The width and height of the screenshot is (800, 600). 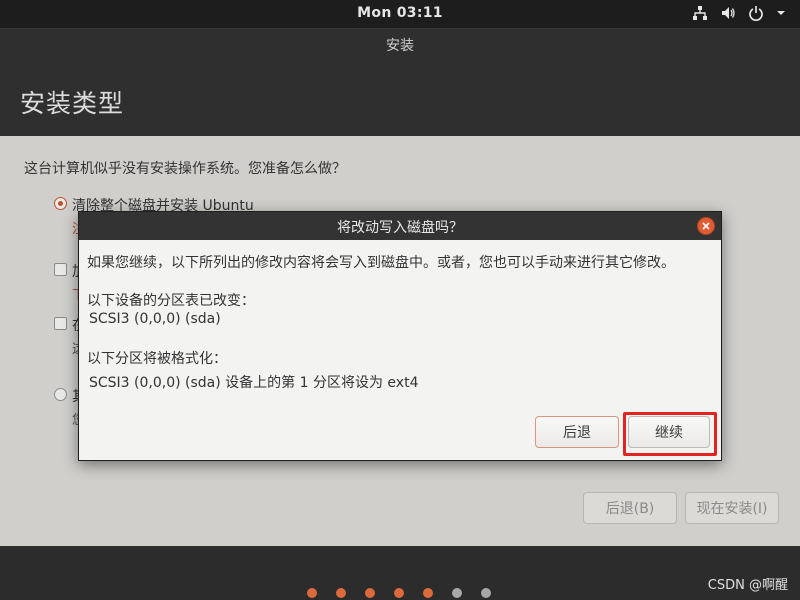 I want to click on option-3-checkbox, so click(x=60, y=323).